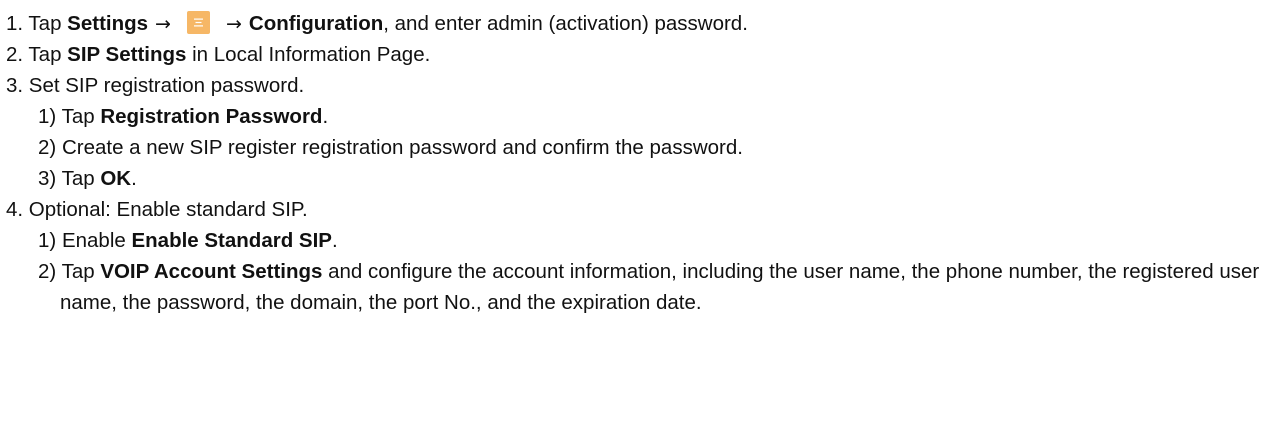 This screenshot has height=427, width=1279. Describe the element at coordinates (231, 240) in the screenshot. I see `enable-standard-sip-label: Enable Standard SIP` at that location.